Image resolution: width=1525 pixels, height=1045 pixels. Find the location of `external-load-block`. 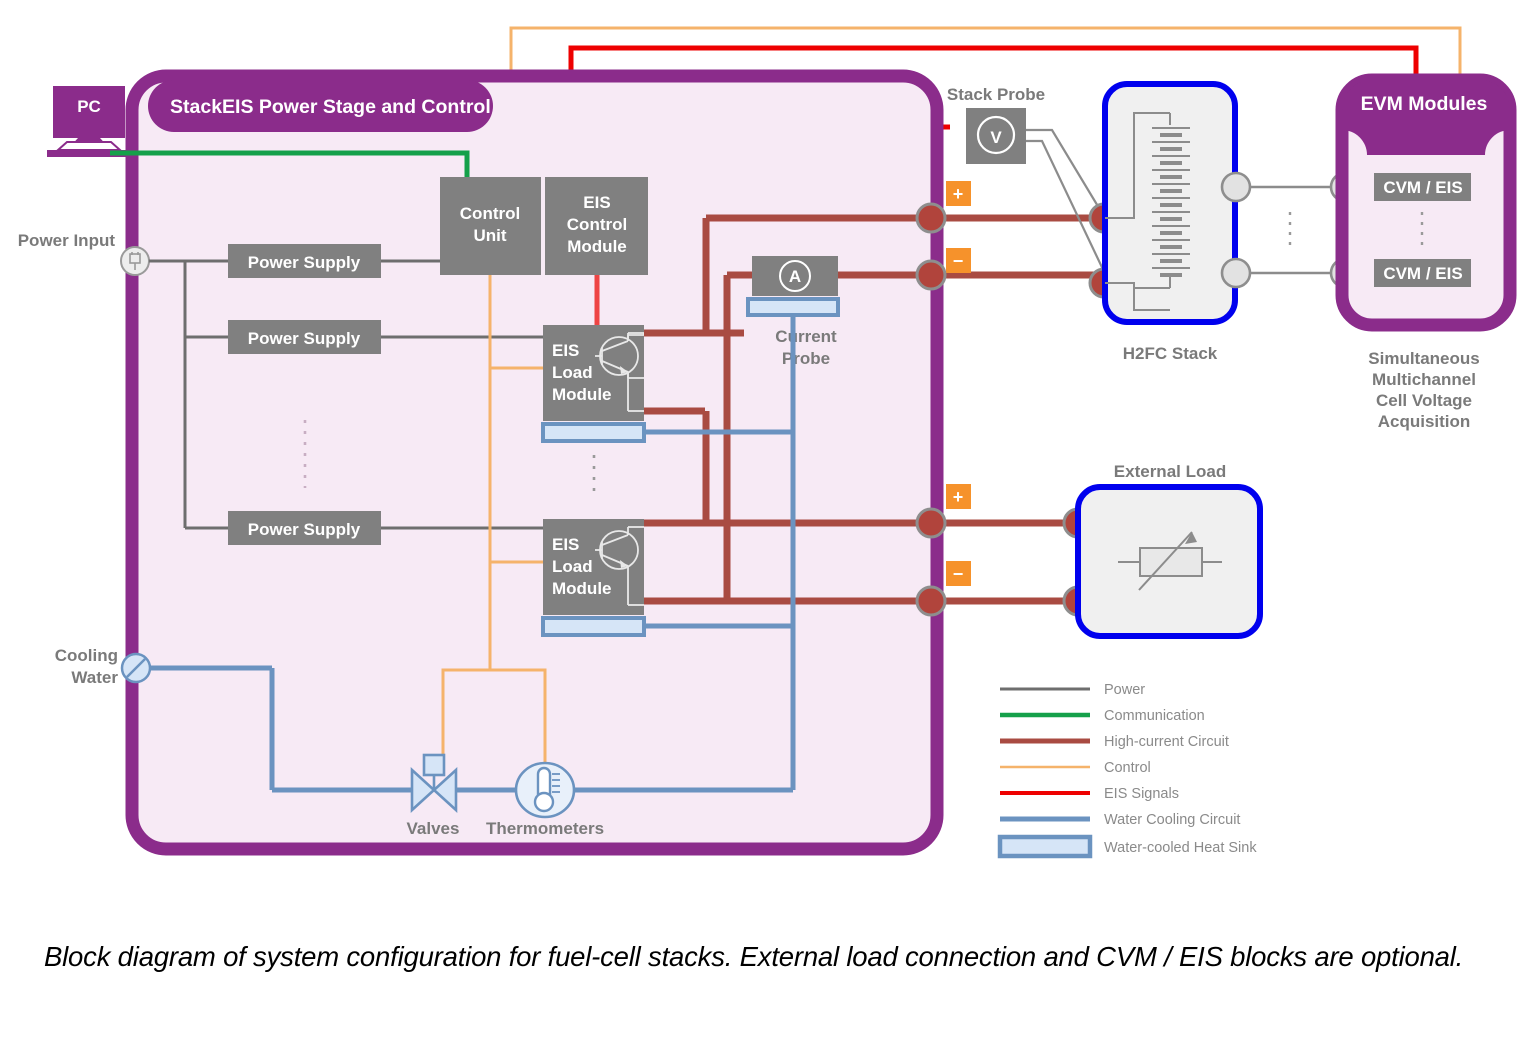

external-load-block is located at coordinates (1169, 561).